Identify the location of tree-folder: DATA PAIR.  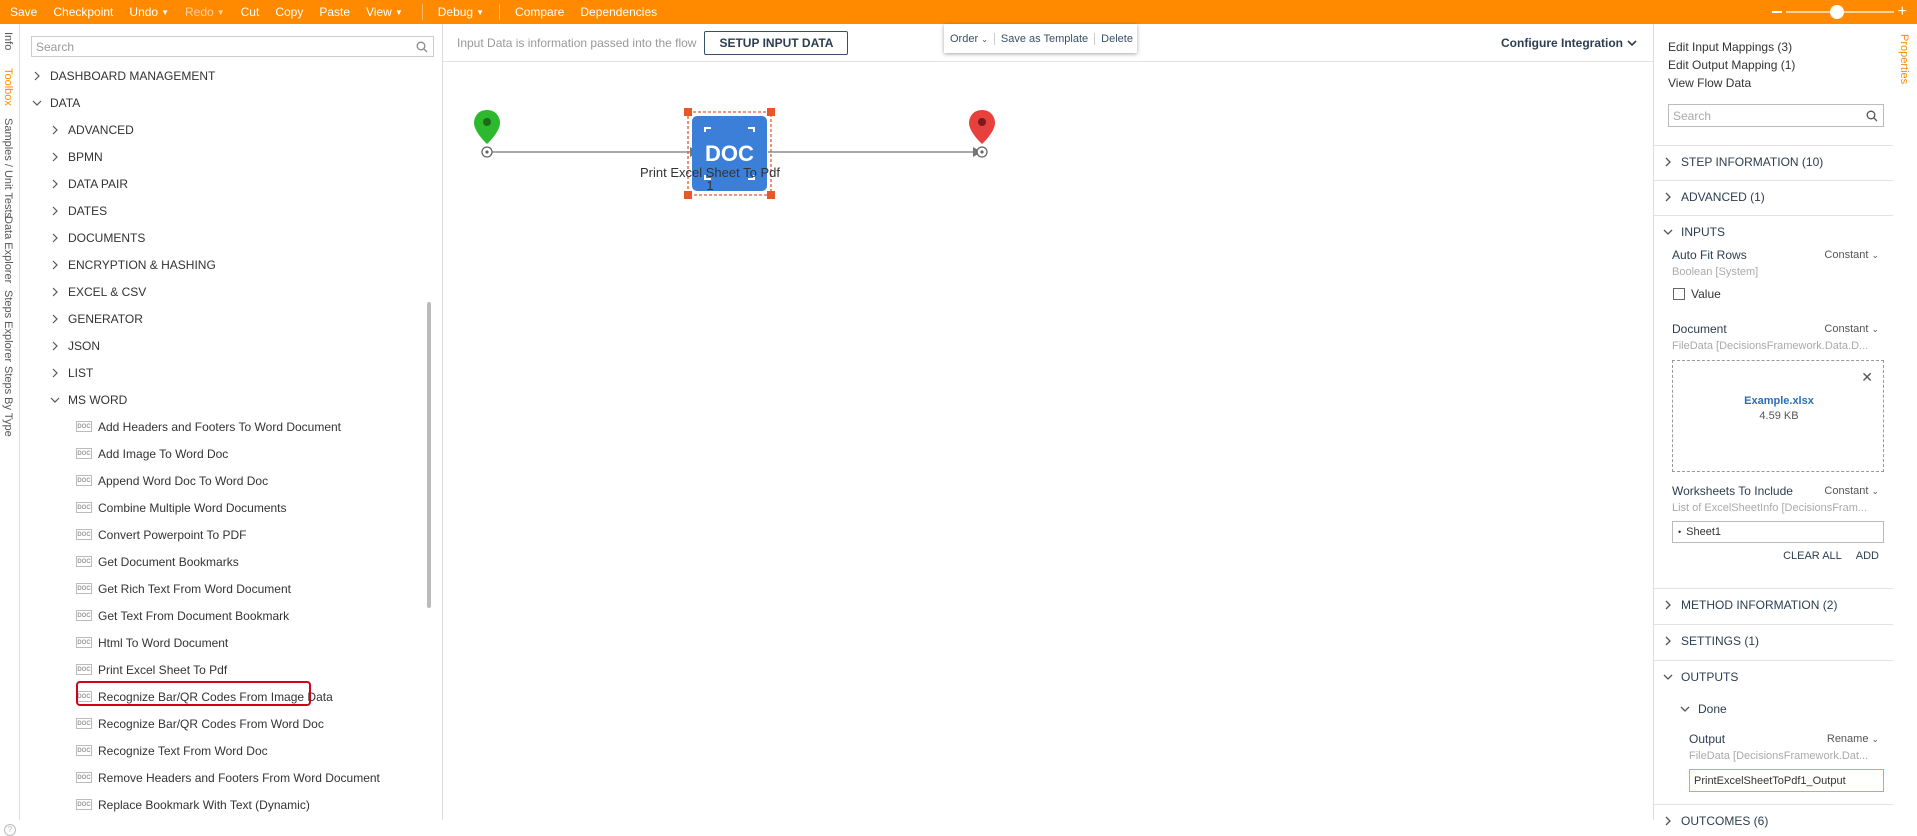
(225, 183).